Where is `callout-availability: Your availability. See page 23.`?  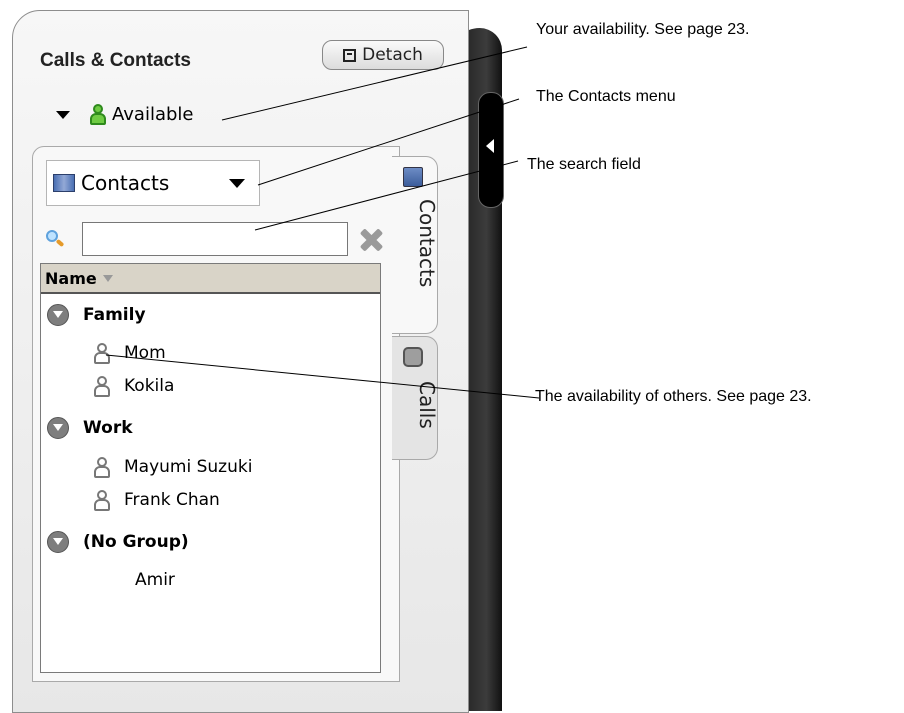
callout-availability: Your availability. See page 23. is located at coordinates (643, 29).